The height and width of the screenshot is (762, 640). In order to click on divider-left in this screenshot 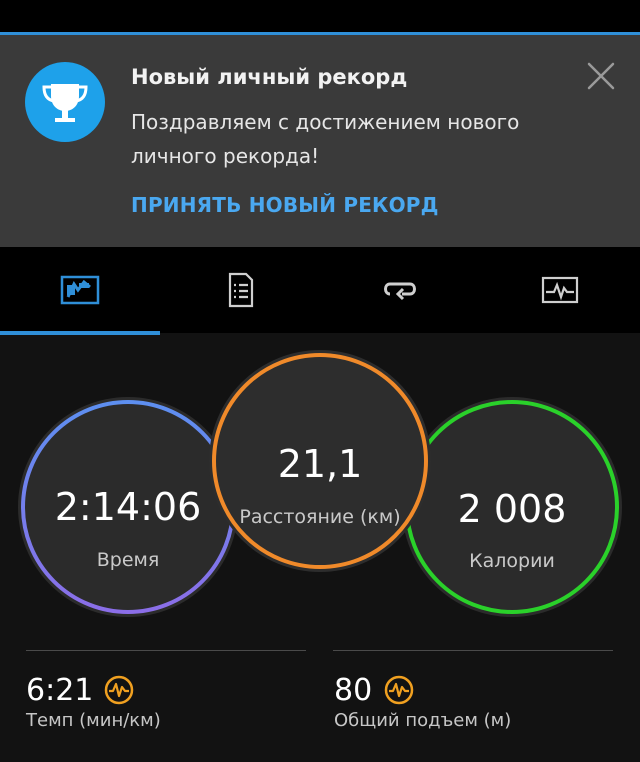, I will do `click(166, 650)`.